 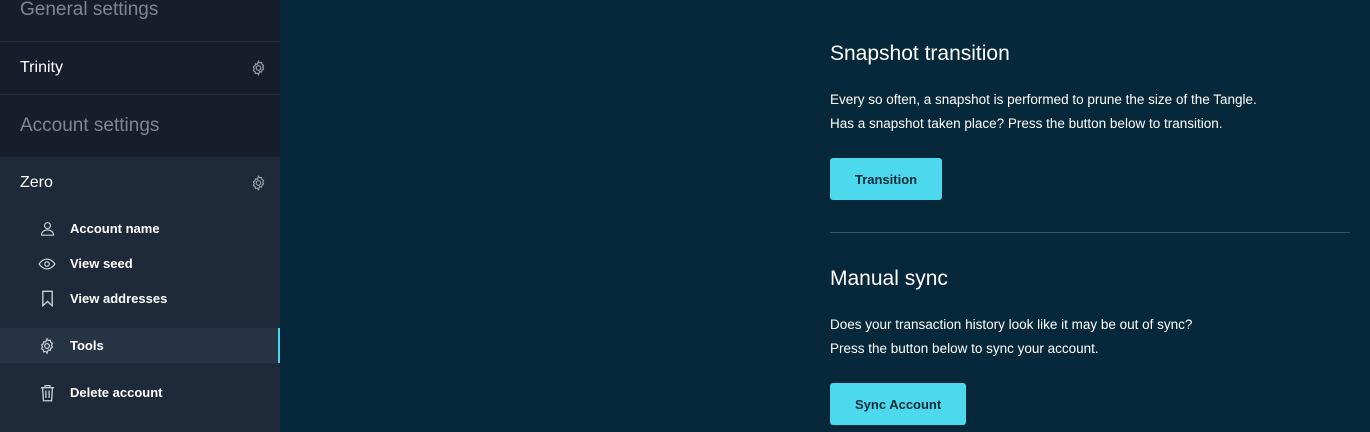 I want to click on bookmark-icon, so click(x=47, y=299).